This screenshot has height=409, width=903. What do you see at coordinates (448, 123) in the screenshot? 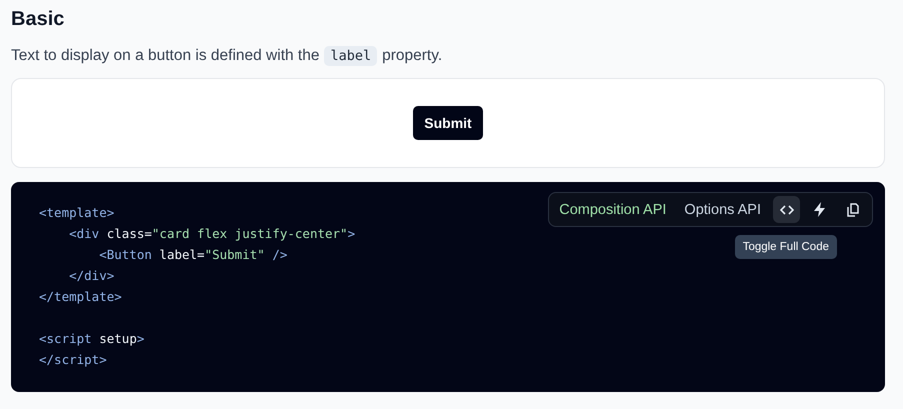
I see `submit-button: Submit` at bounding box center [448, 123].